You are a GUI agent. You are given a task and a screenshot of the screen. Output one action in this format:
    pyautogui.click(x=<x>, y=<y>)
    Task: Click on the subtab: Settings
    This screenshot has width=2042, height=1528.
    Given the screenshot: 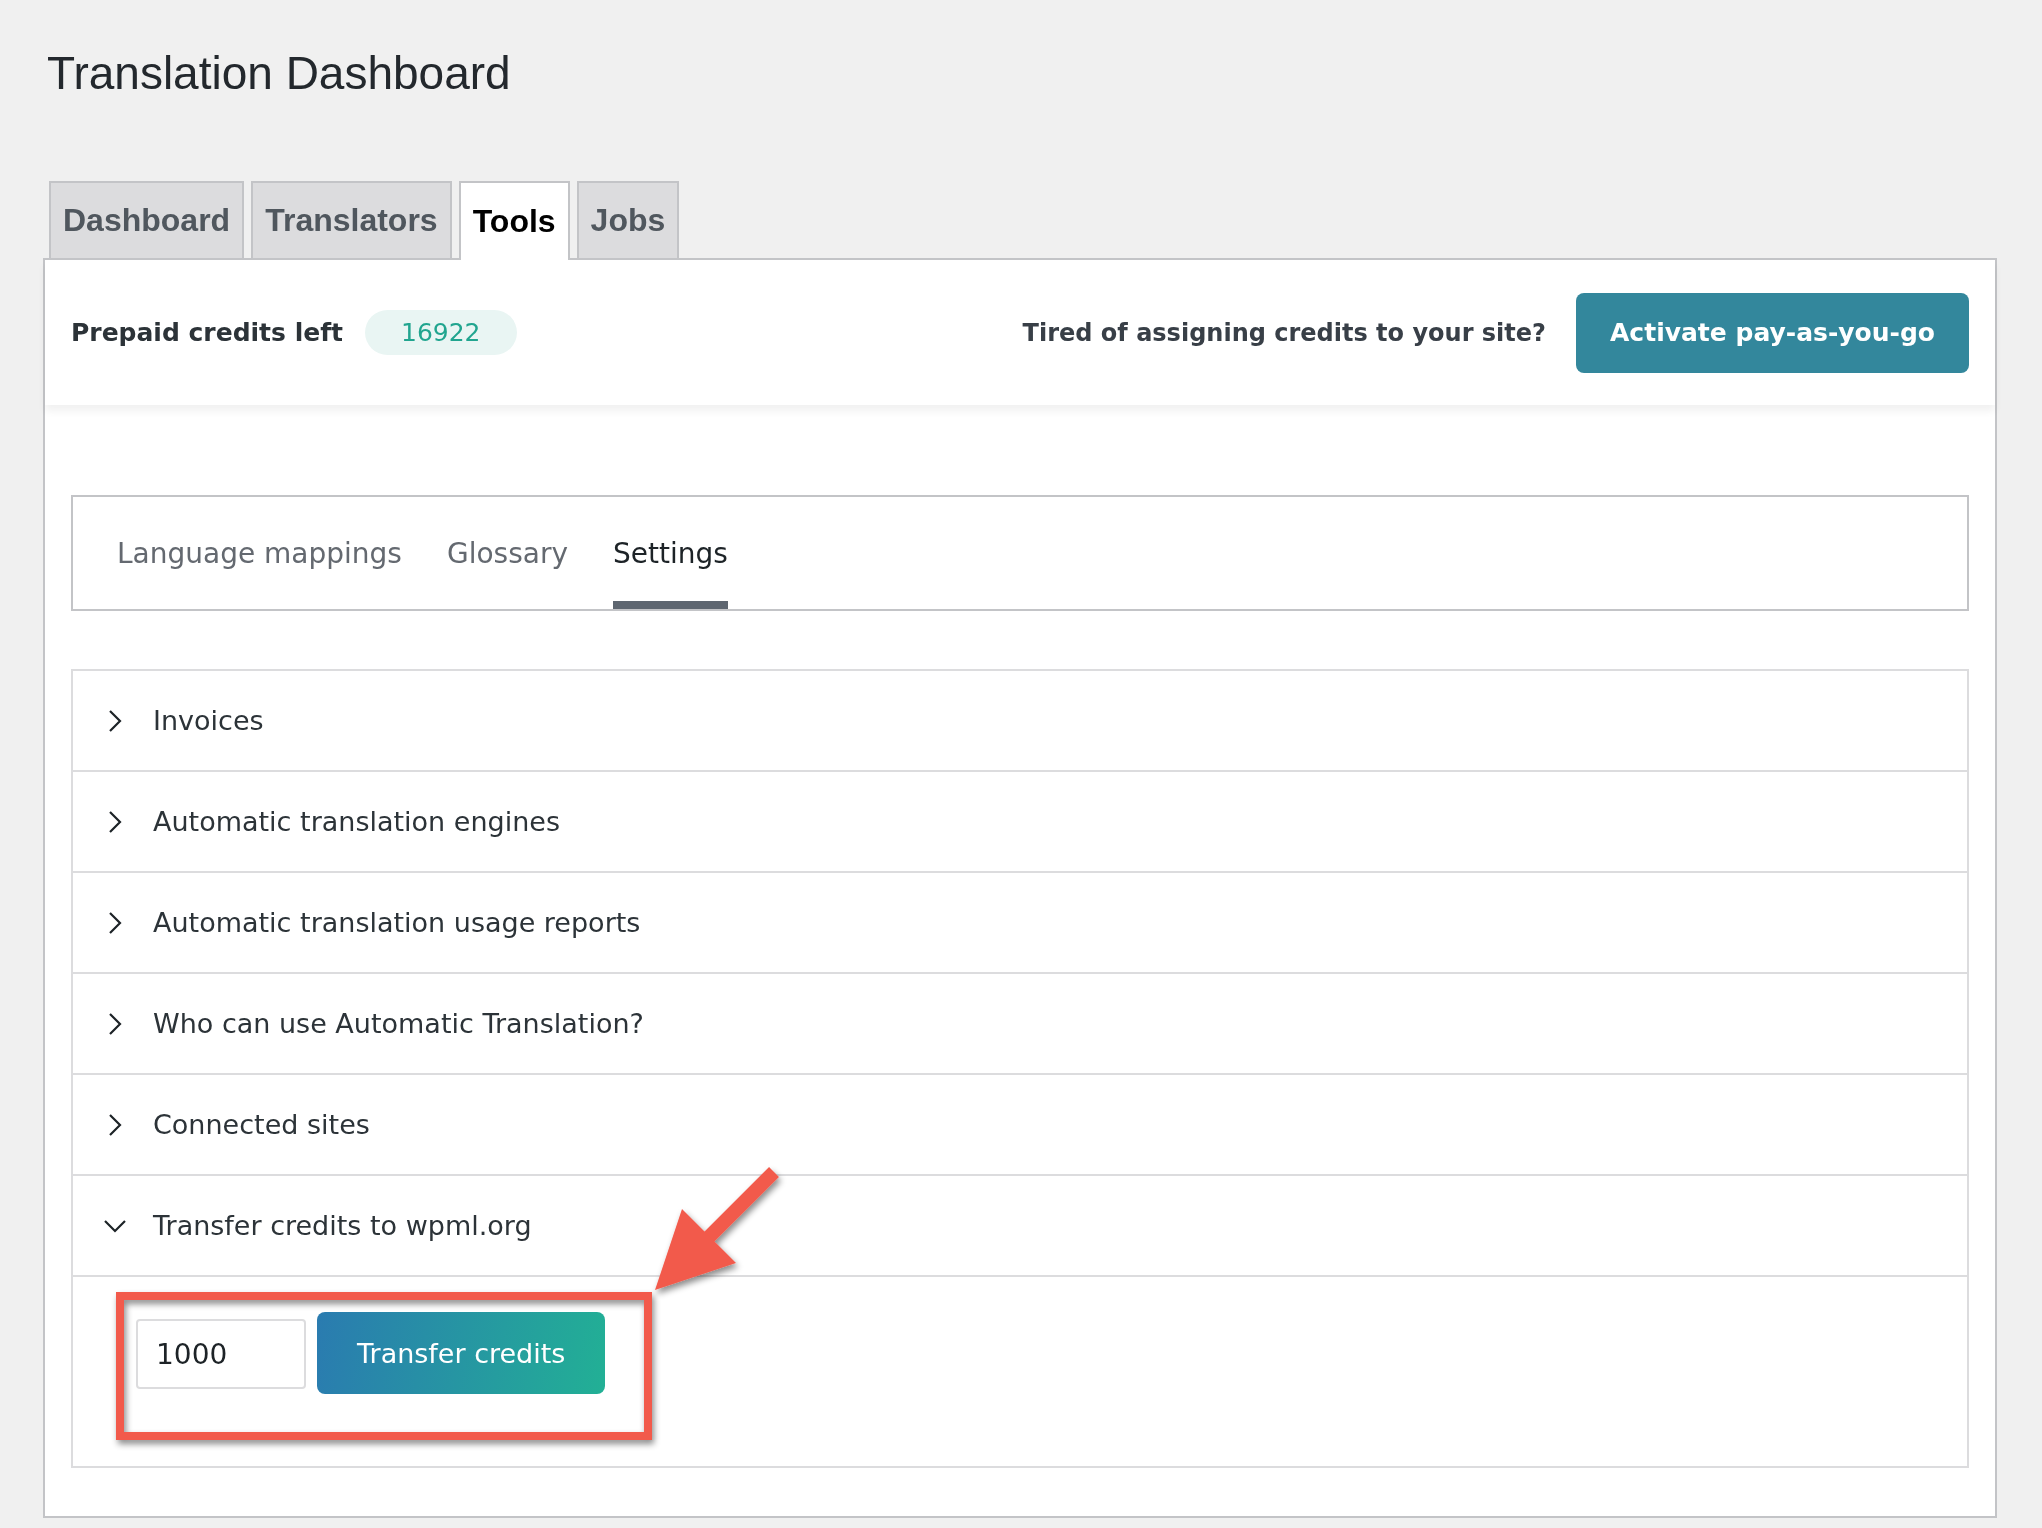 What is the action you would take?
    pyautogui.click(x=670, y=553)
    